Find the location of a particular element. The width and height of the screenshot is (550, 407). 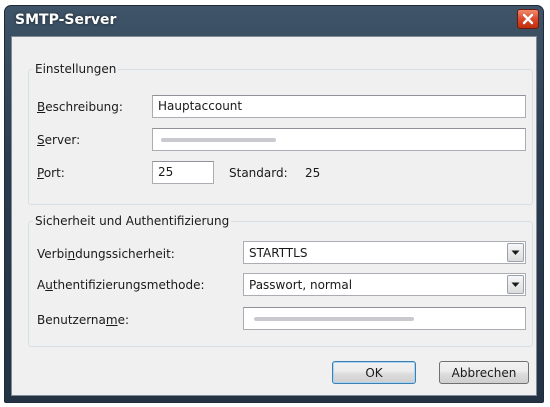

username-input is located at coordinates (384, 318).